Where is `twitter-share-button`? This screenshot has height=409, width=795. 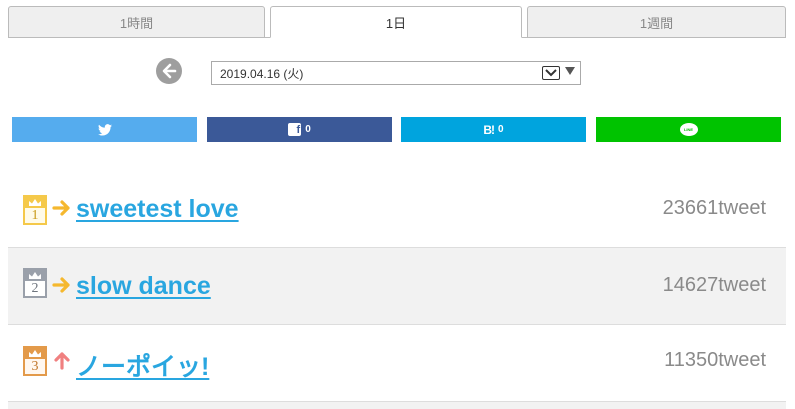 twitter-share-button is located at coordinates (104, 129).